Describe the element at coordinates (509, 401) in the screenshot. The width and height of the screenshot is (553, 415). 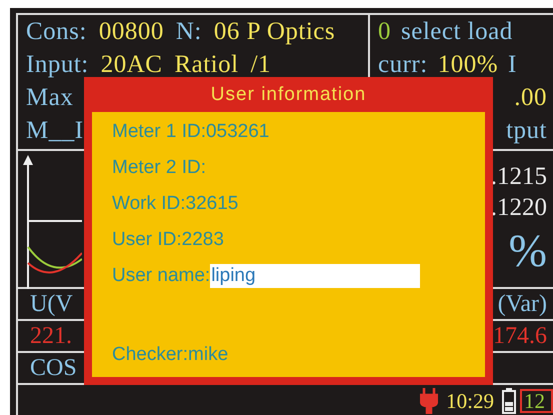
I see `battery-icon` at that location.